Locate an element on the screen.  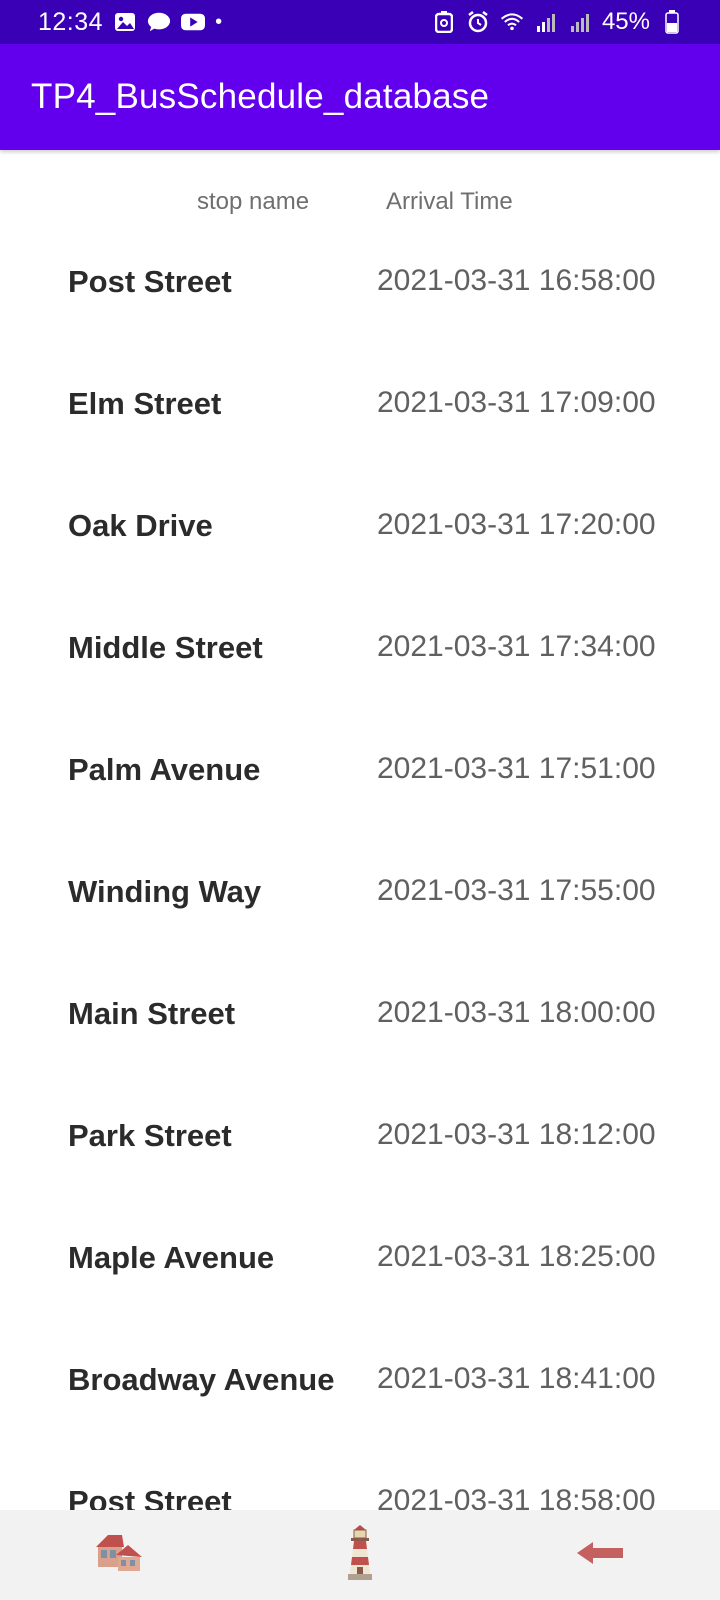
list-item: Elm Street 2021-03-31 17:09:00 is located at coordinates (360, 423).